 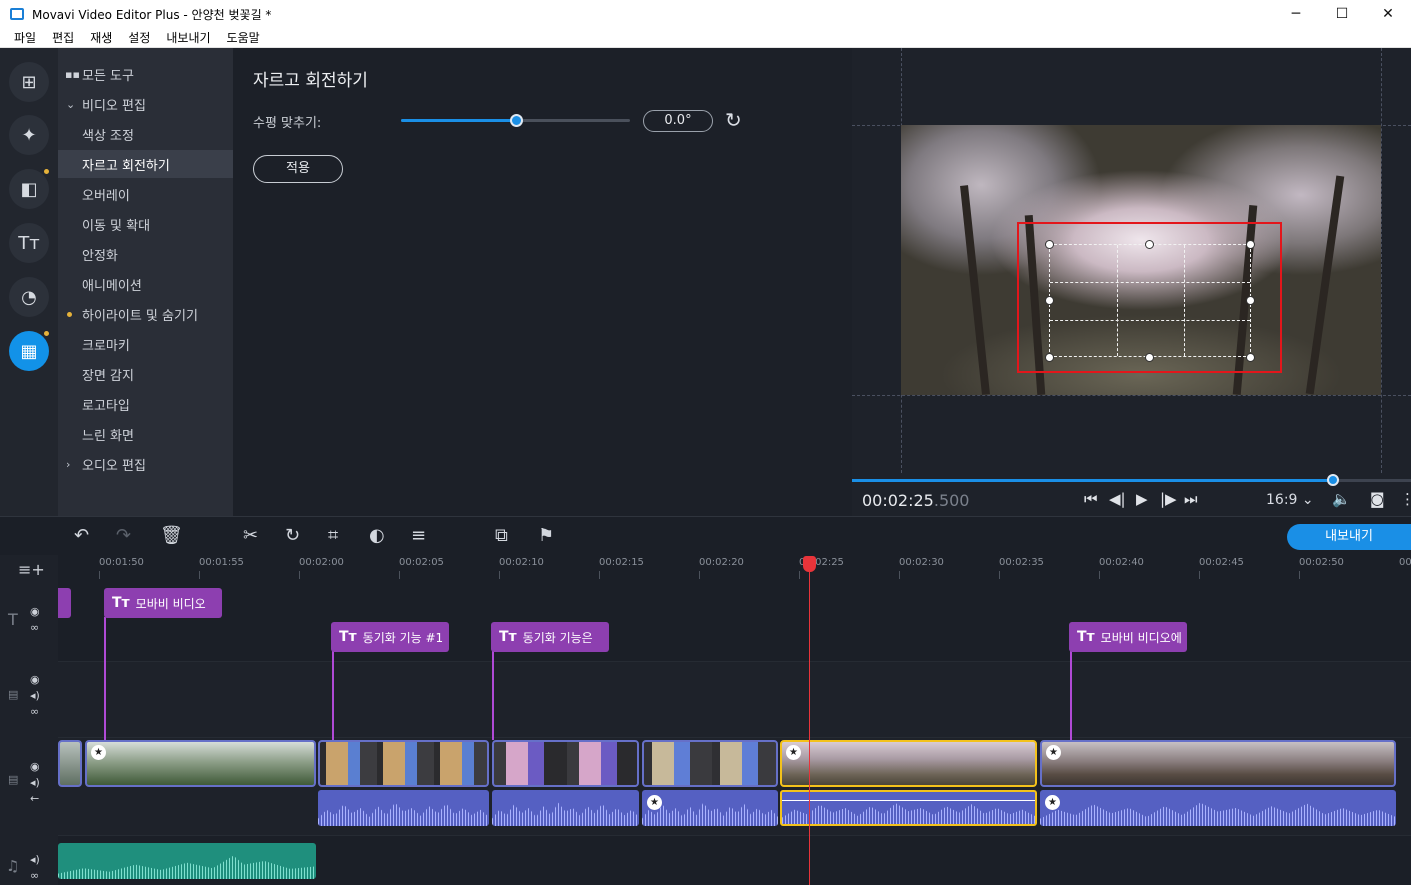 I want to click on title-clip: Tт 모바비 비디오, so click(x=163, y=603).